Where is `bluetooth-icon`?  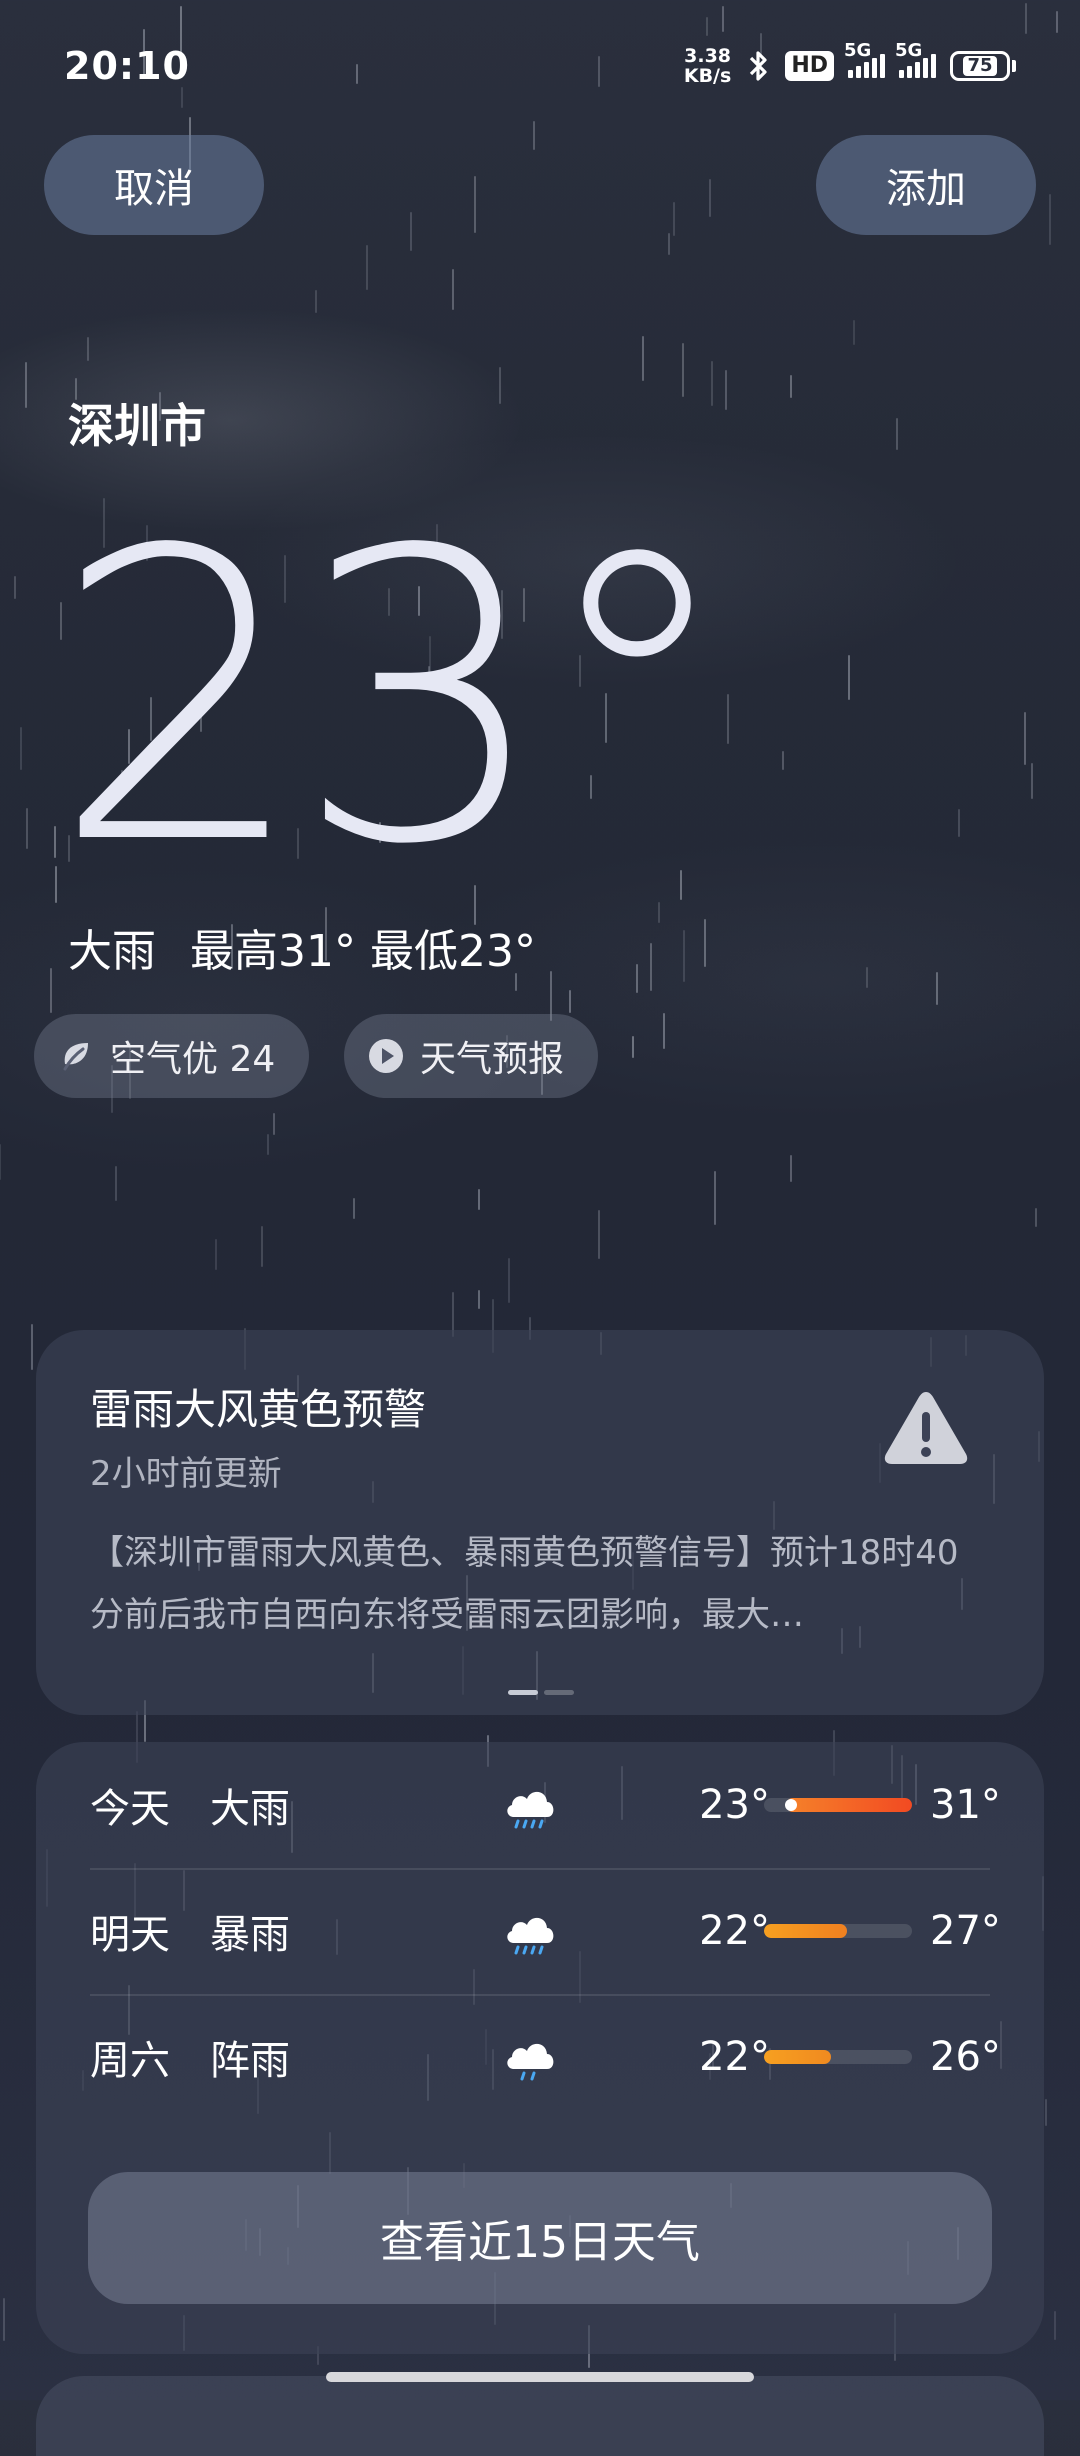
bluetooth-icon is located at coordinates (758, 66).